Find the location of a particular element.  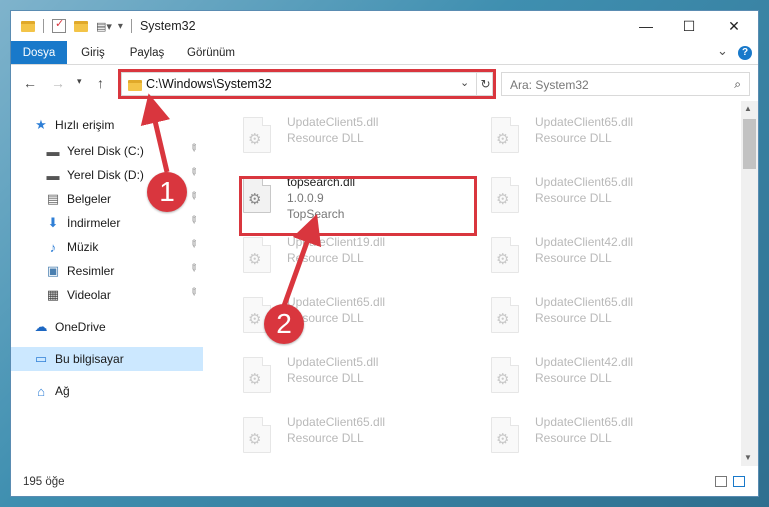

arrow-to-address-bar is located at coordinates (155, 133).